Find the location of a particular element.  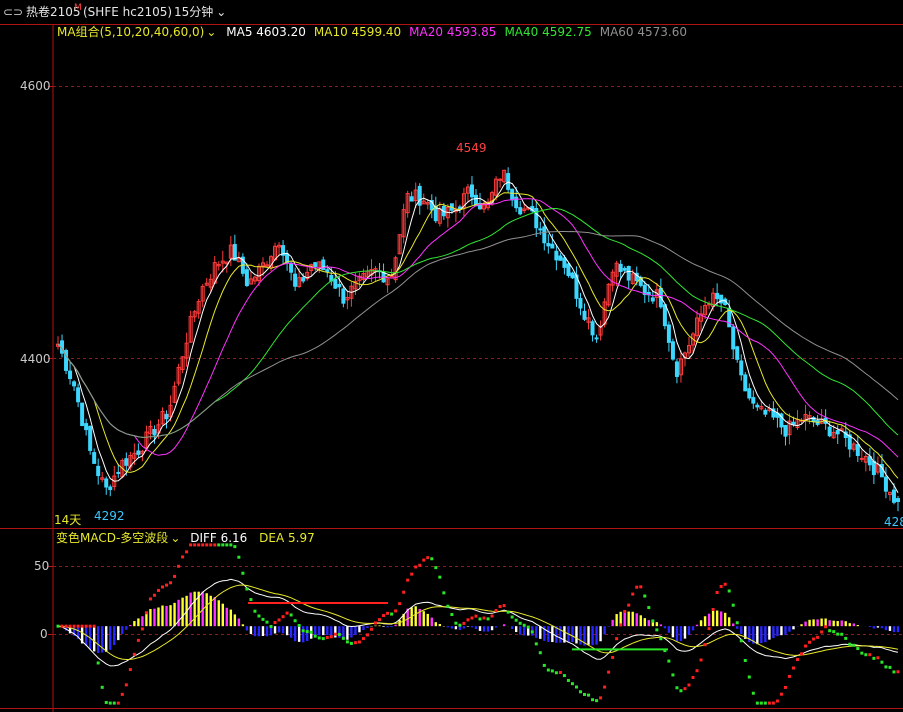

ma-value-ma10: MA10 4599.40 is located at coordinates (357, 32).